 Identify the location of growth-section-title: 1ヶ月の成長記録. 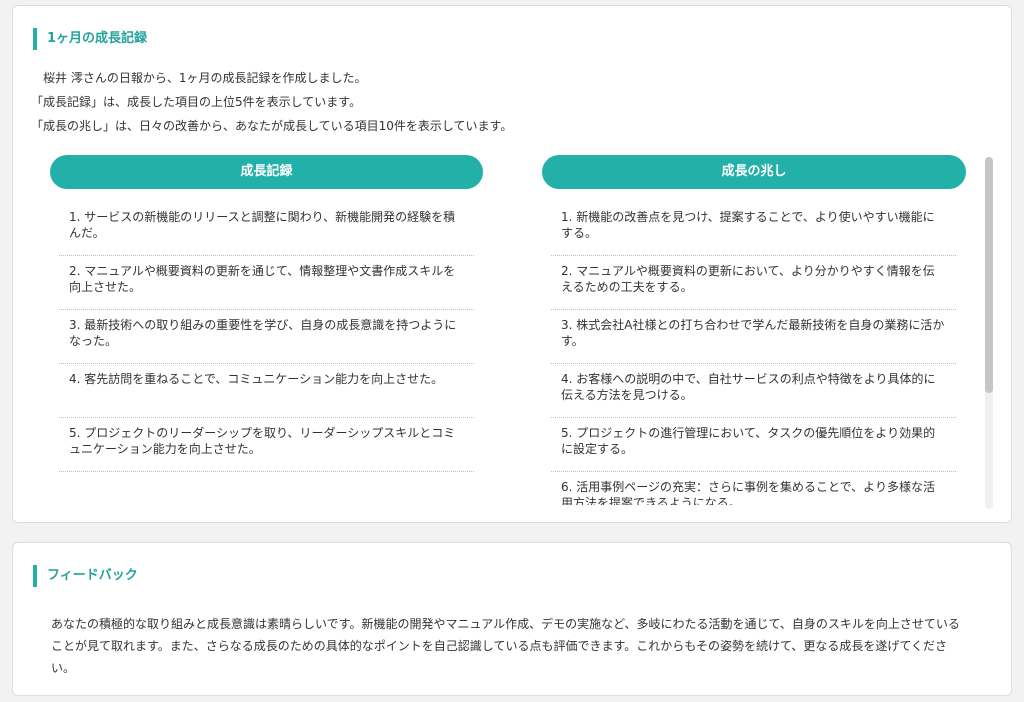
(90, 39).